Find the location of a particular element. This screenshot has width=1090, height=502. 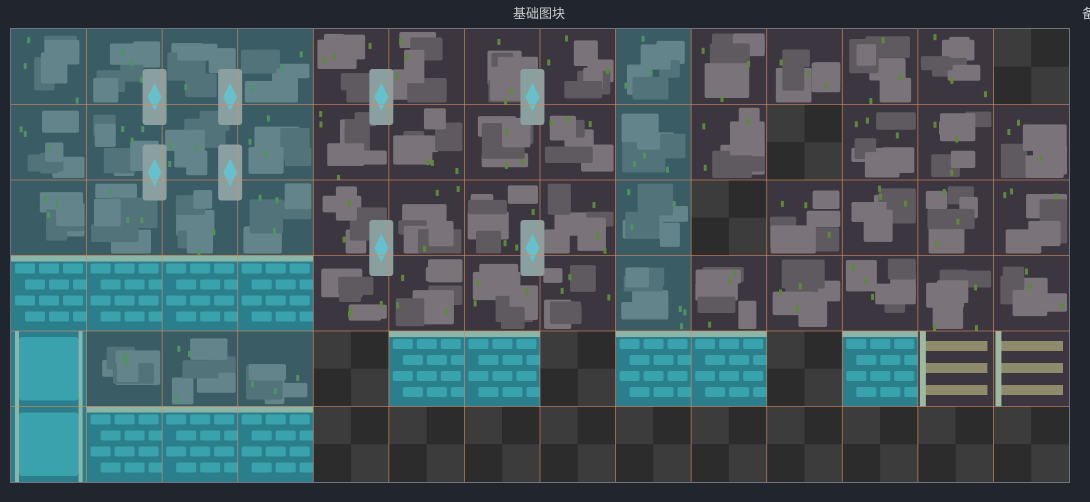

panel-title: 基础图块 is located at coordinates (538, 14).